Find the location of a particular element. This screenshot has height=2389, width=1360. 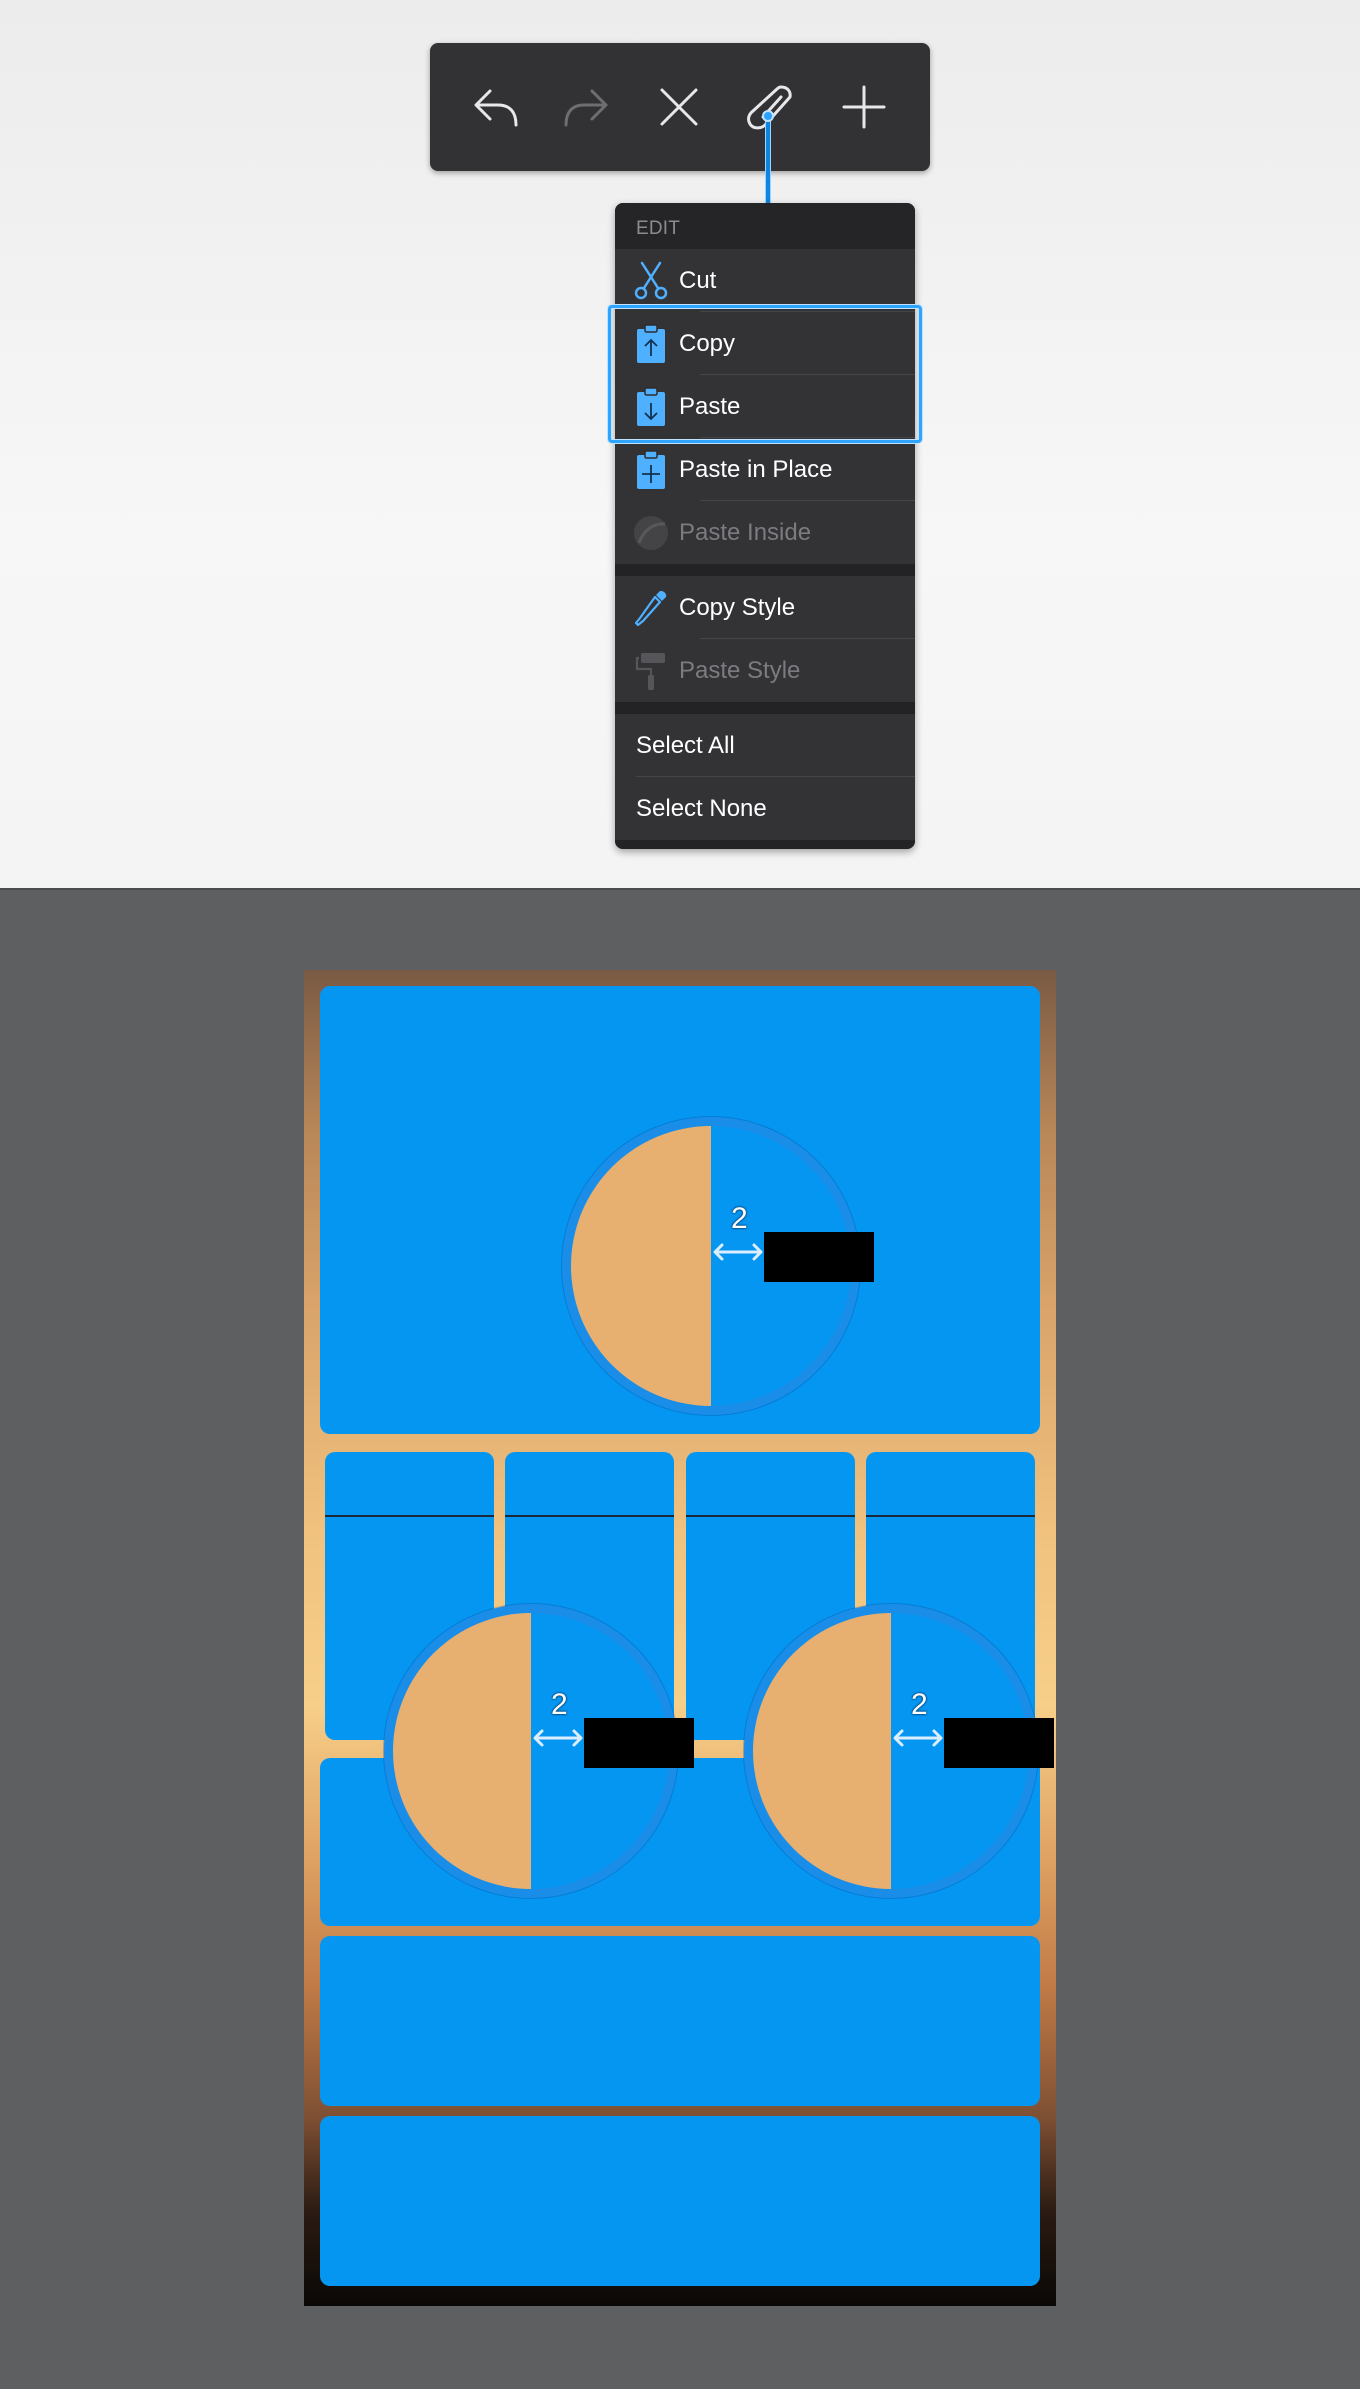

undo-button is located at coordinates (496, 107).